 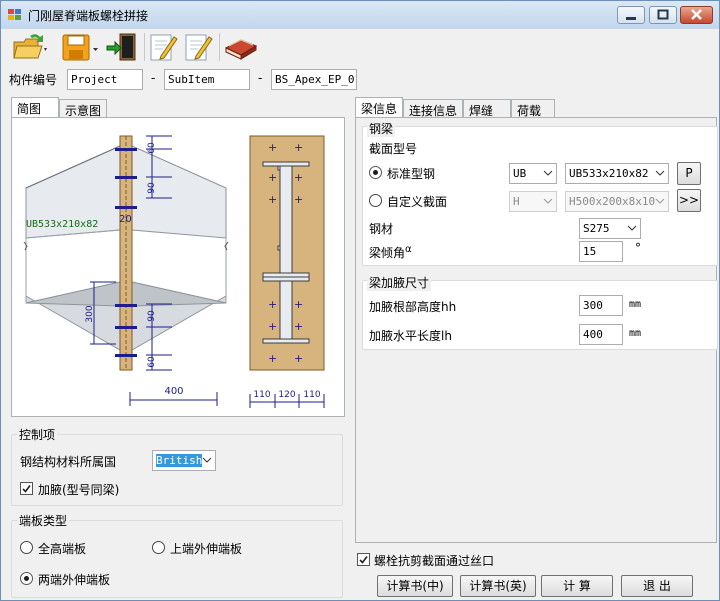 I want to click on degree-unit: °, so click(x=638, y=248).